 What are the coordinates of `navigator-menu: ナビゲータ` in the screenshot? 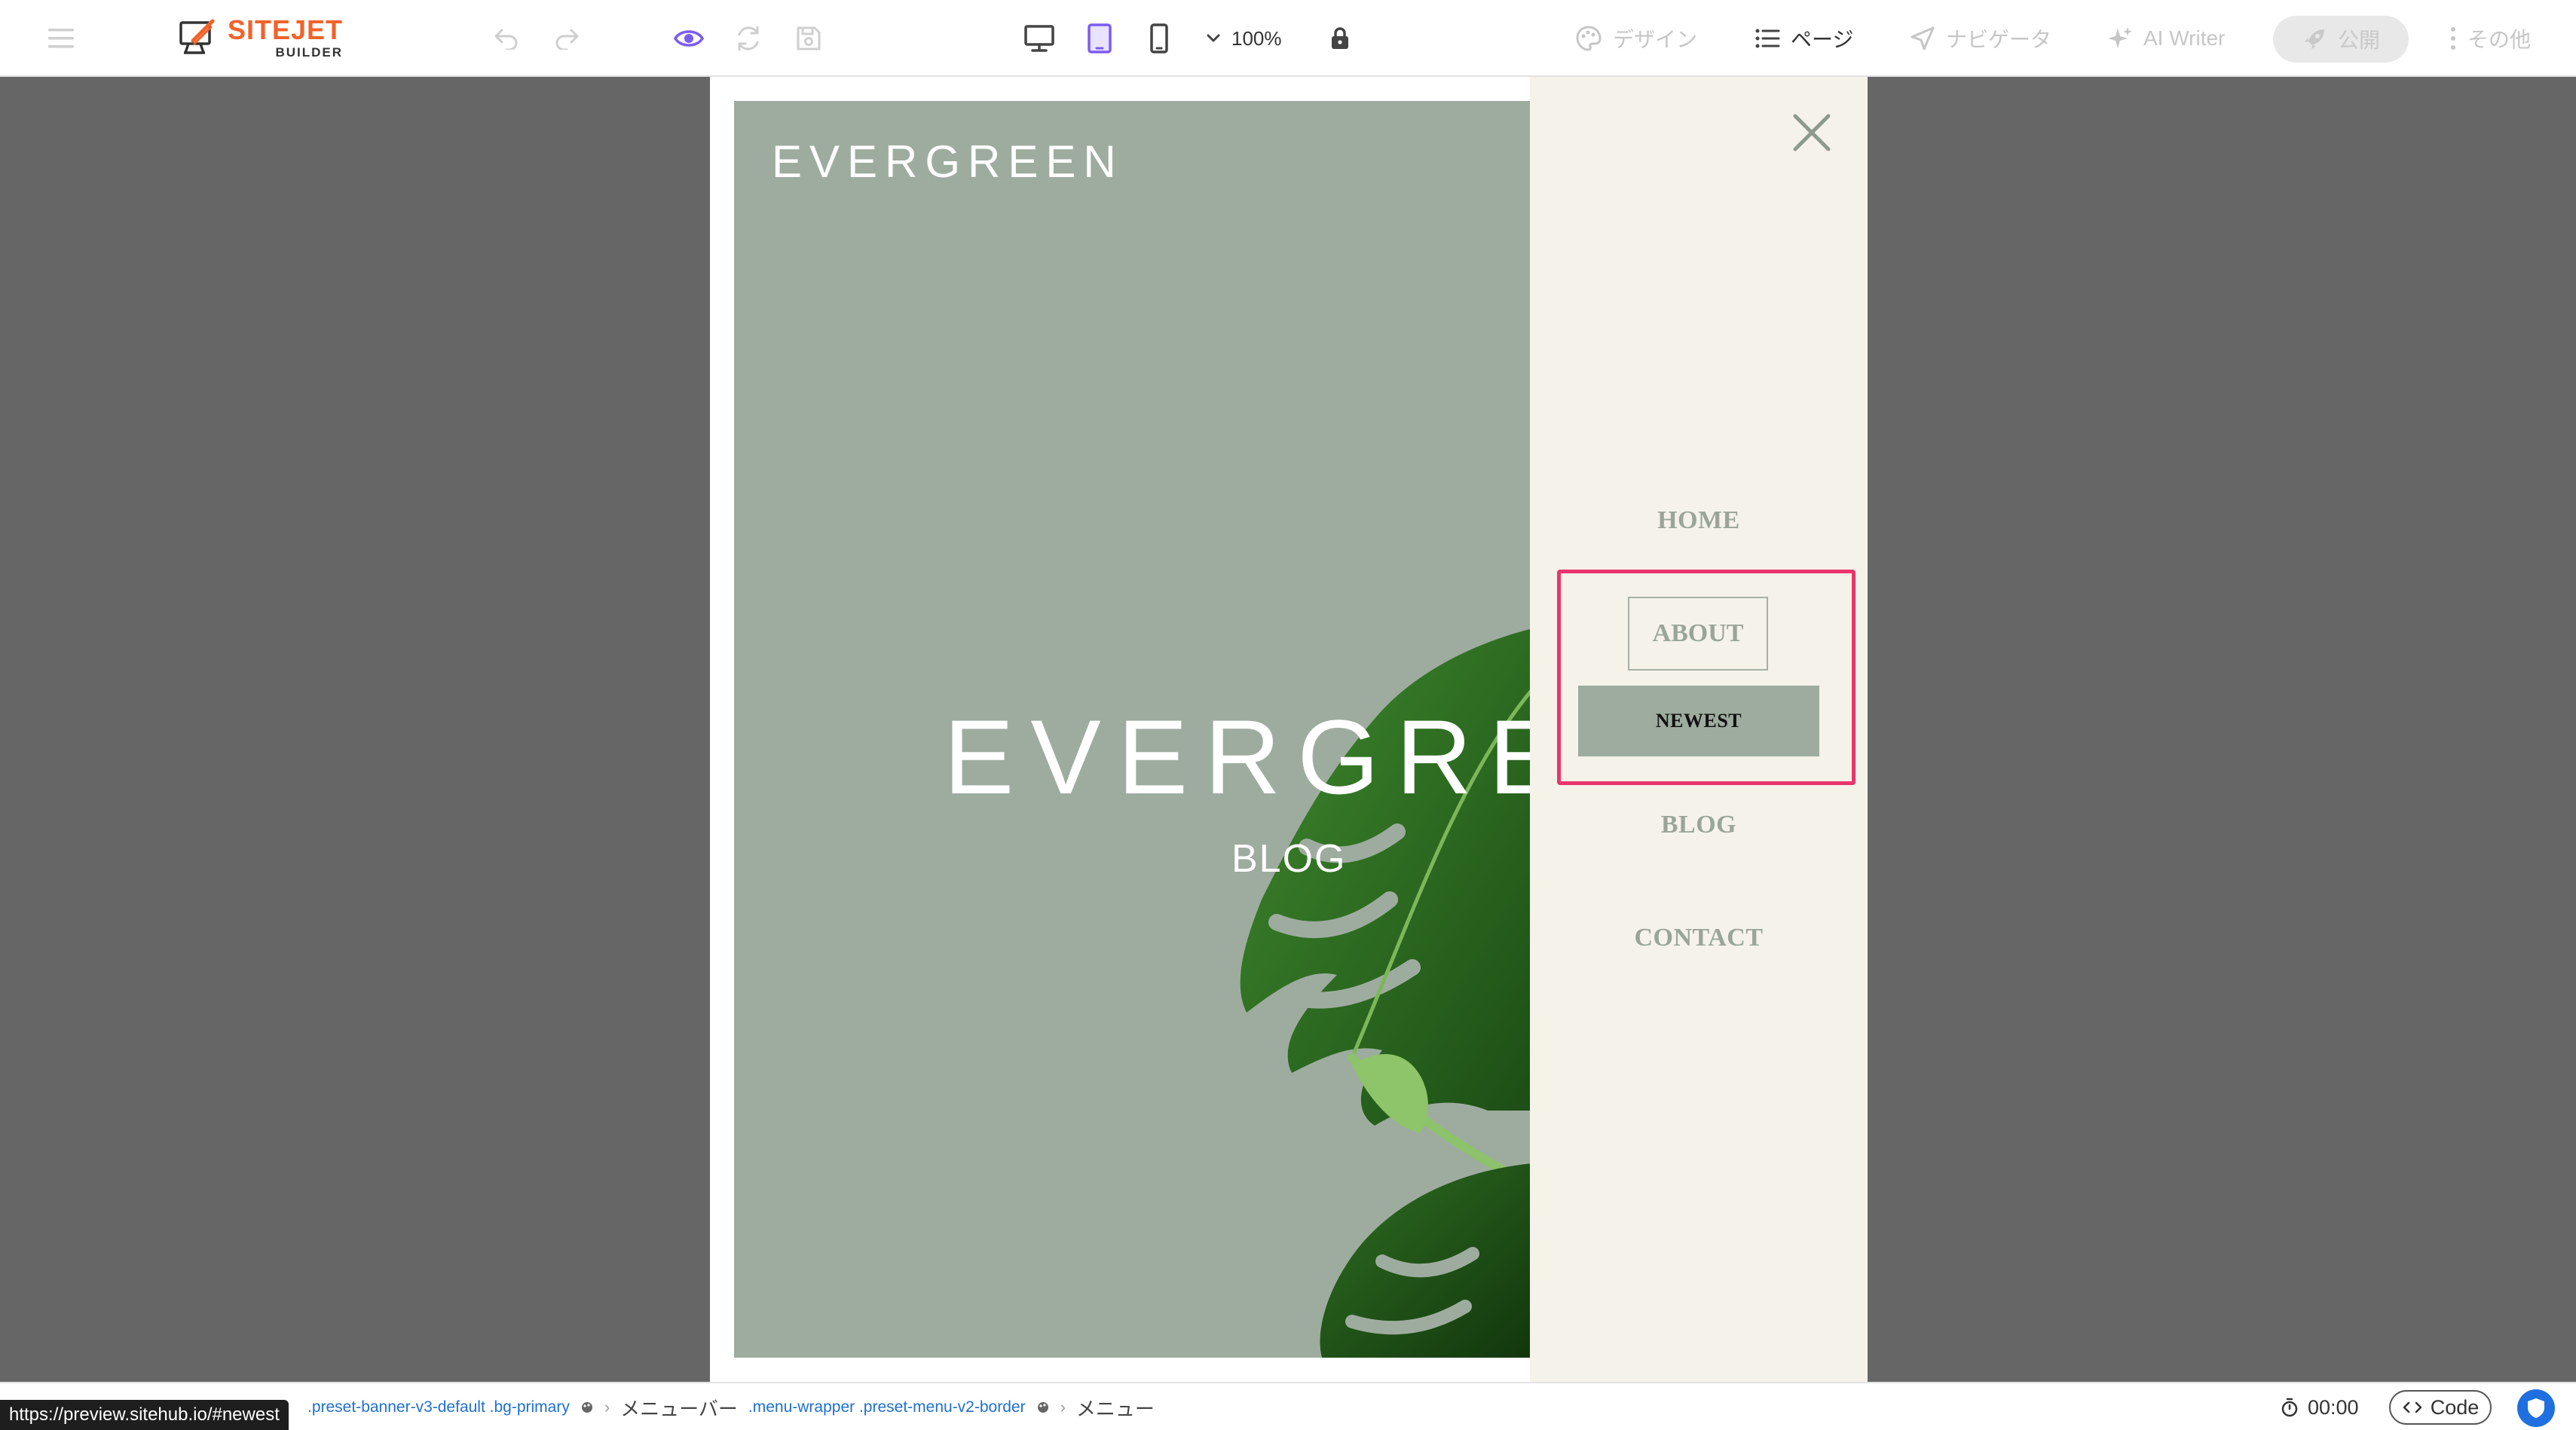 It's located at (1981, 38).